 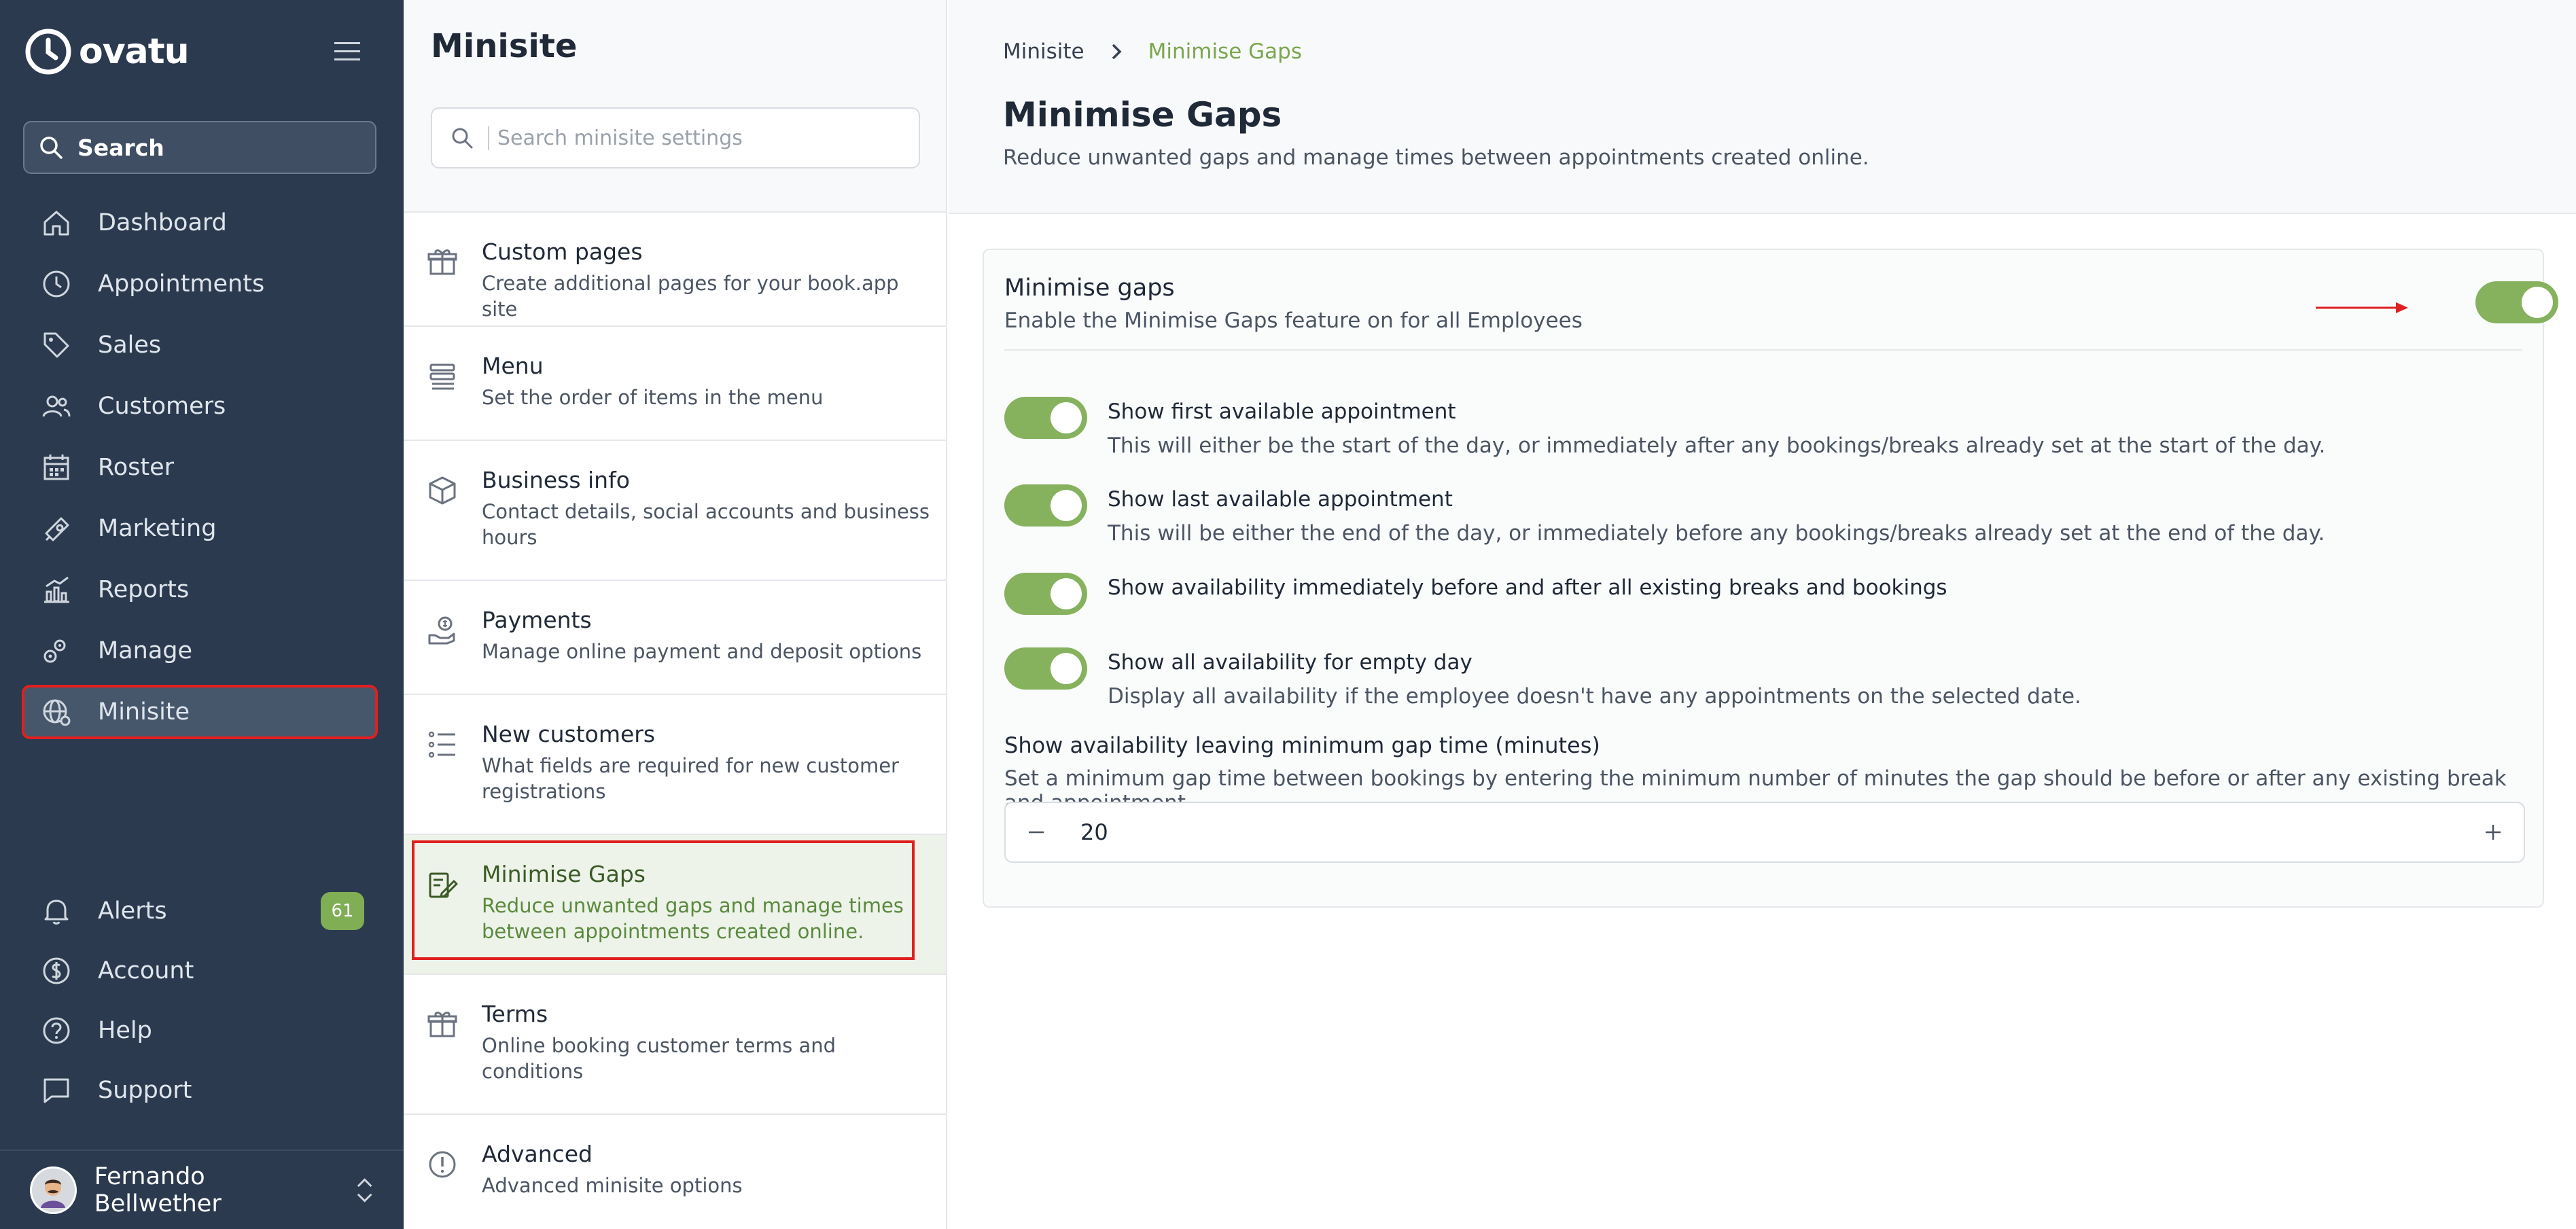 I want to click on avatar, so click(x=53, y=1190).